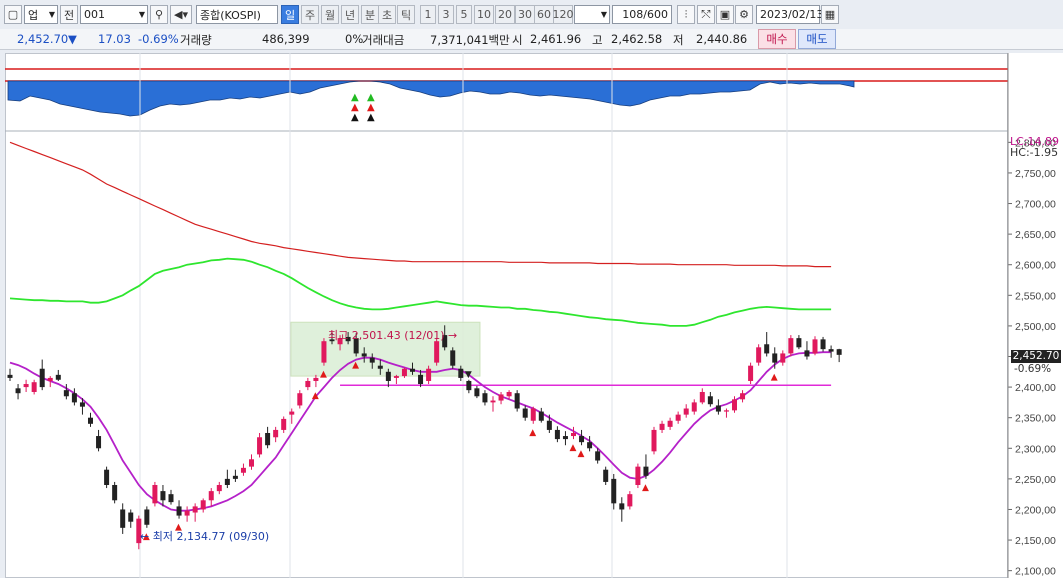 The width and height of the screenshot is (1063, 578). What do you see at coordinates (1035, 235) in the screenshot?
I see `y-tick-label: 2,650,00` at bounding box center [1035, 235].